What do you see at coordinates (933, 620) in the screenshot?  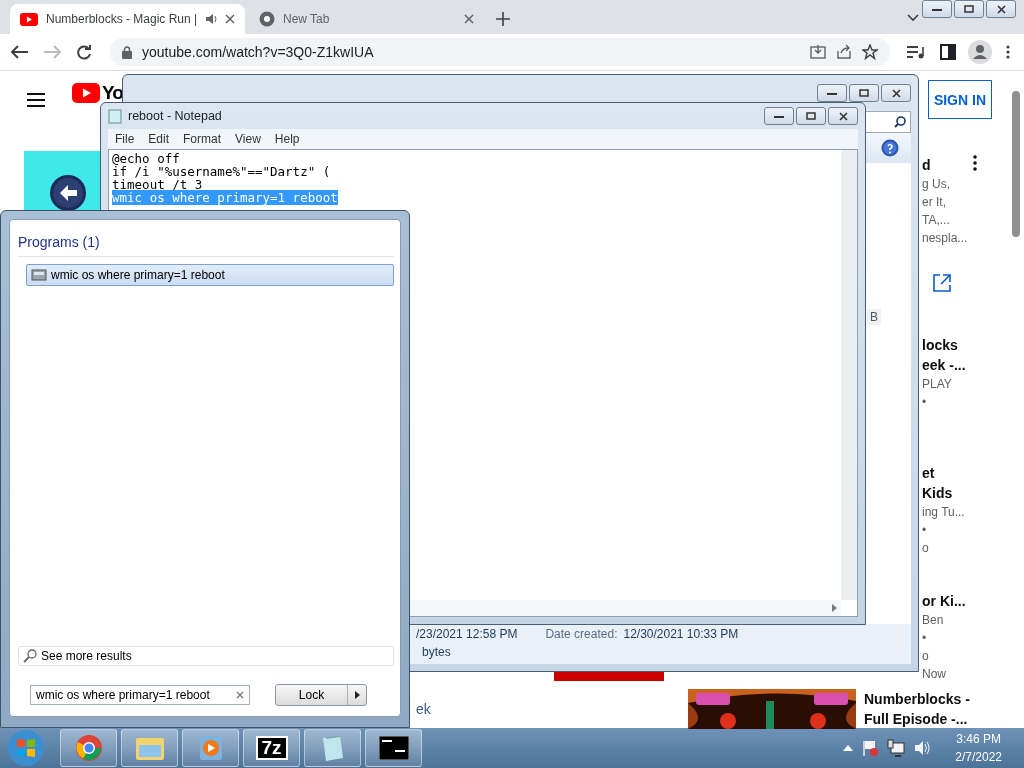 I see `video-meta: Ben` at bounding box center [933, 620].